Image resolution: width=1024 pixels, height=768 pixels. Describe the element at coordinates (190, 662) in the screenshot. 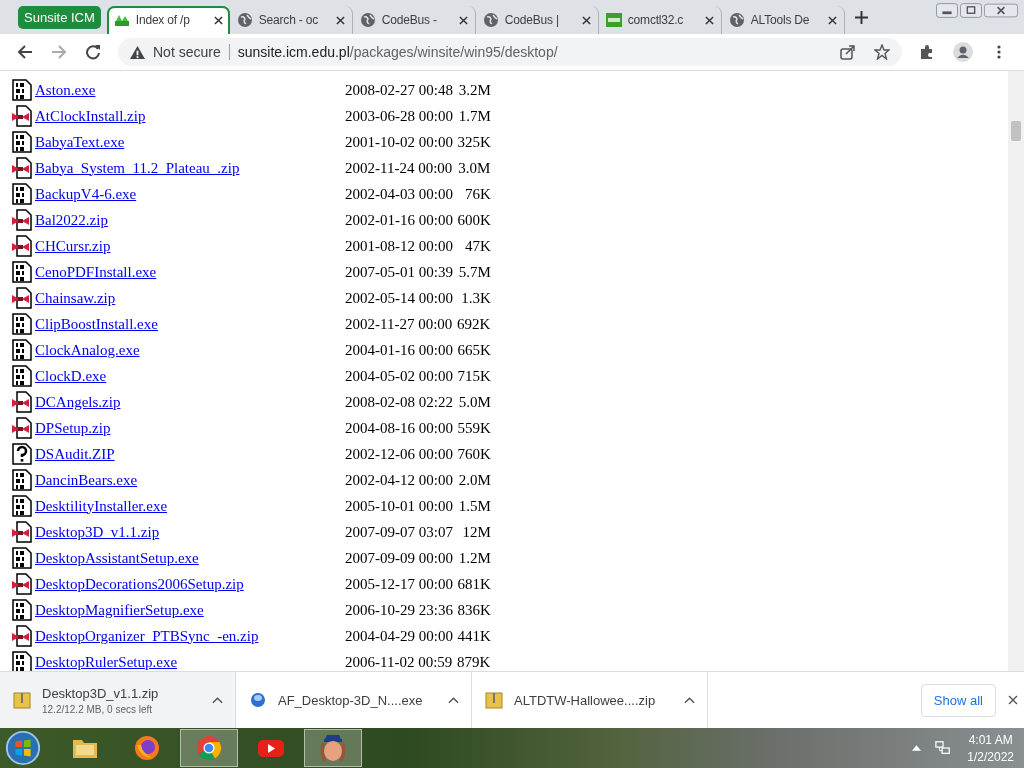

I see `file-link: DesktopRulerSetup.exe` at that location.